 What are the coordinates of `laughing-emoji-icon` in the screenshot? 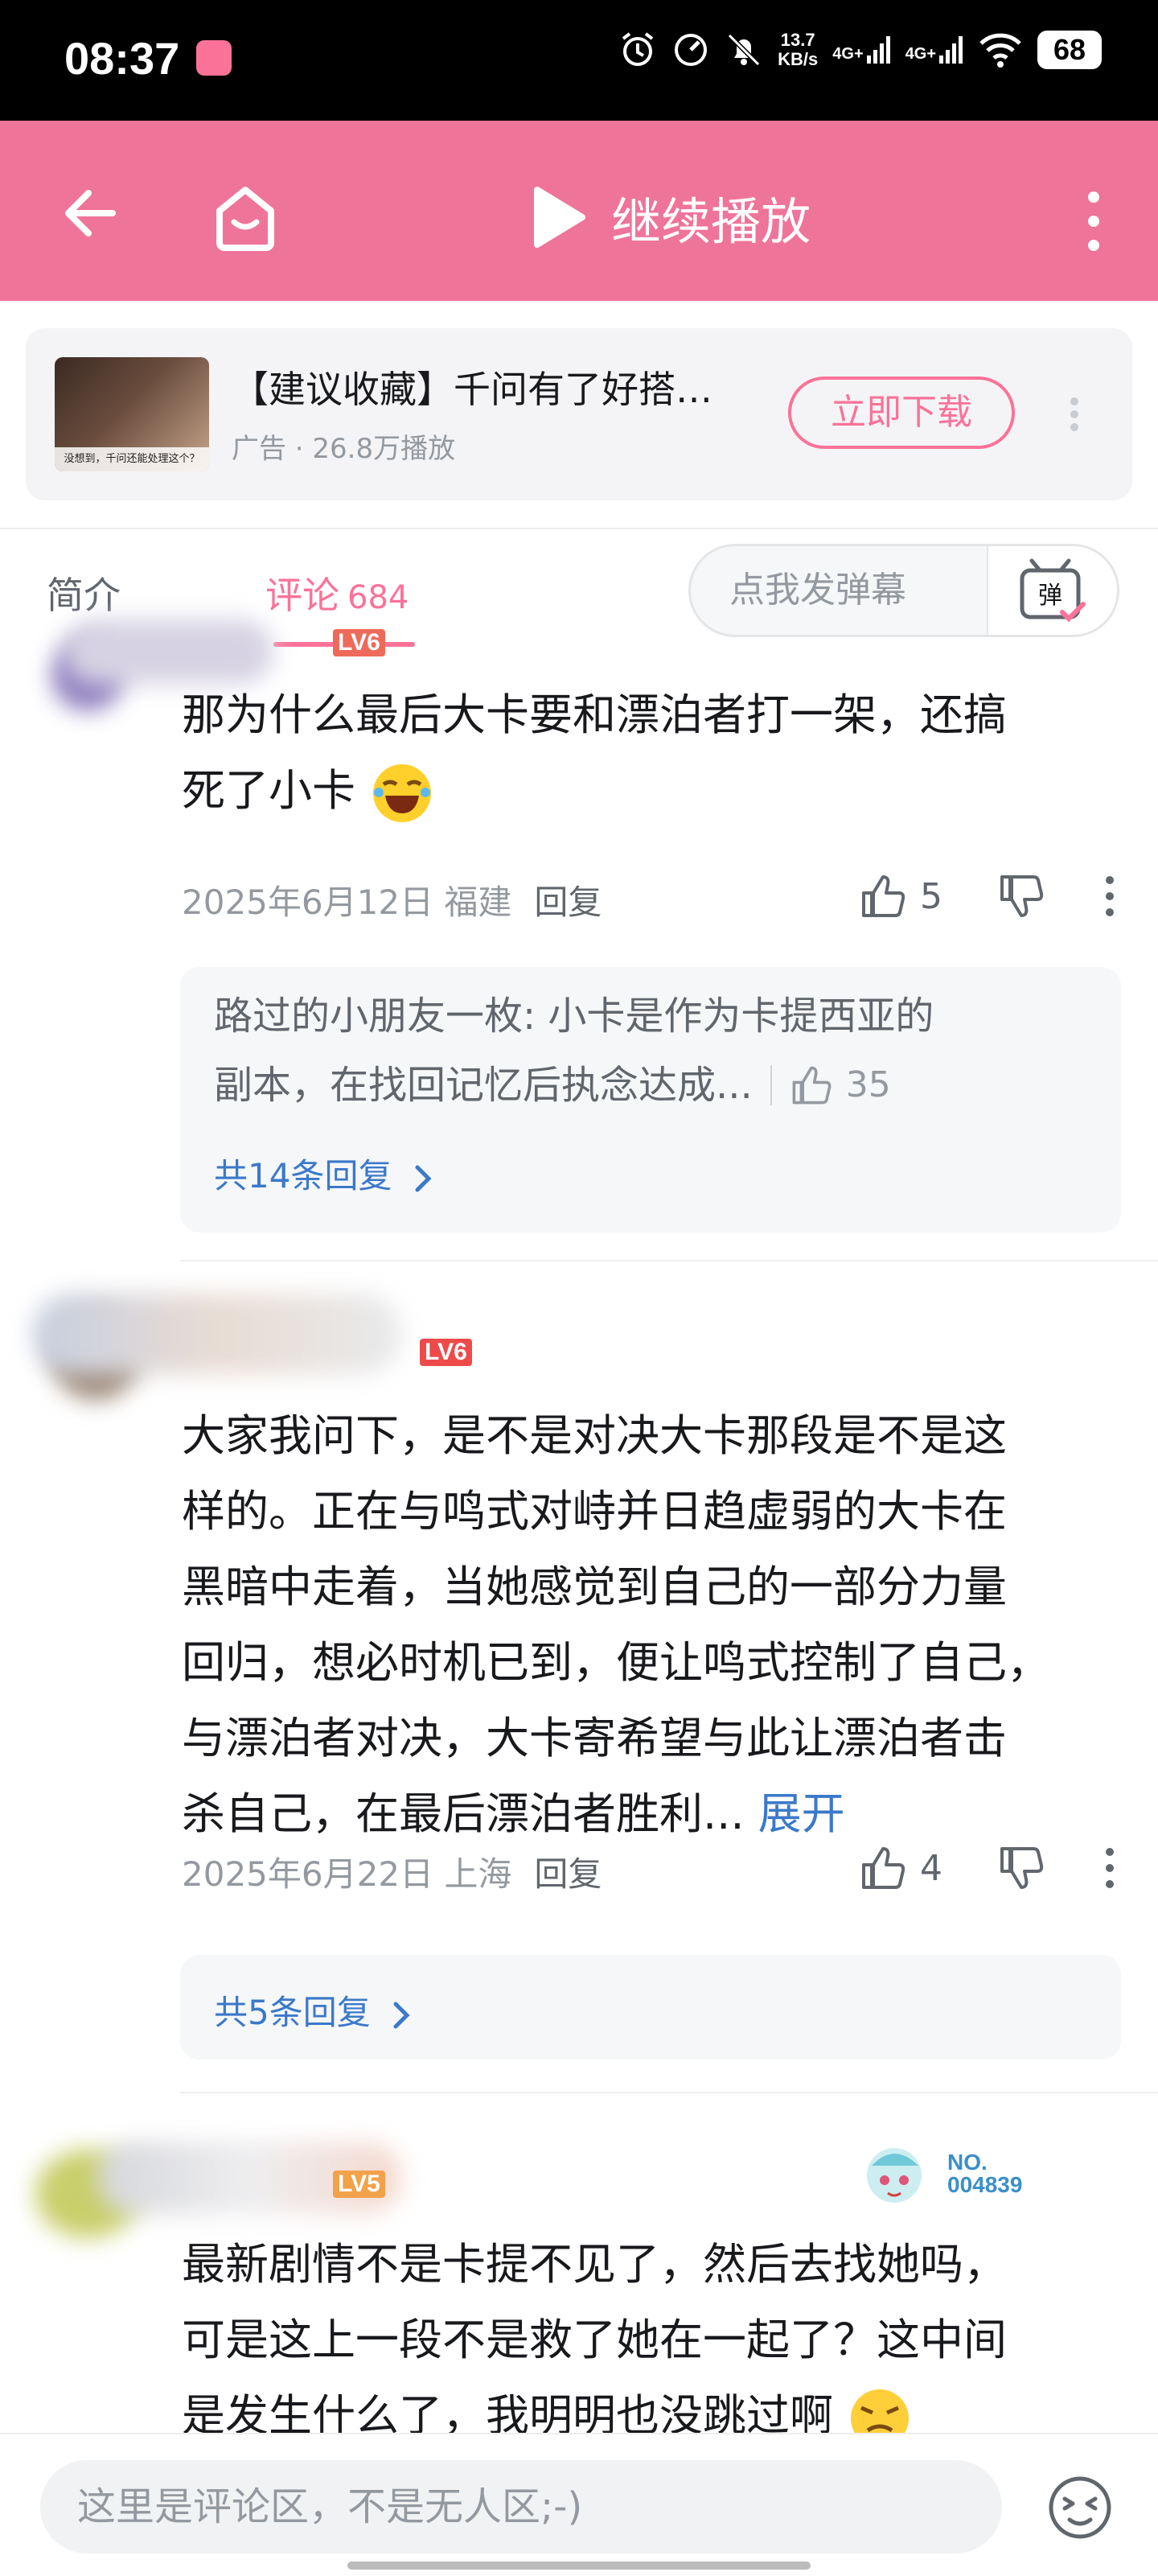 It's located at (402, 793).